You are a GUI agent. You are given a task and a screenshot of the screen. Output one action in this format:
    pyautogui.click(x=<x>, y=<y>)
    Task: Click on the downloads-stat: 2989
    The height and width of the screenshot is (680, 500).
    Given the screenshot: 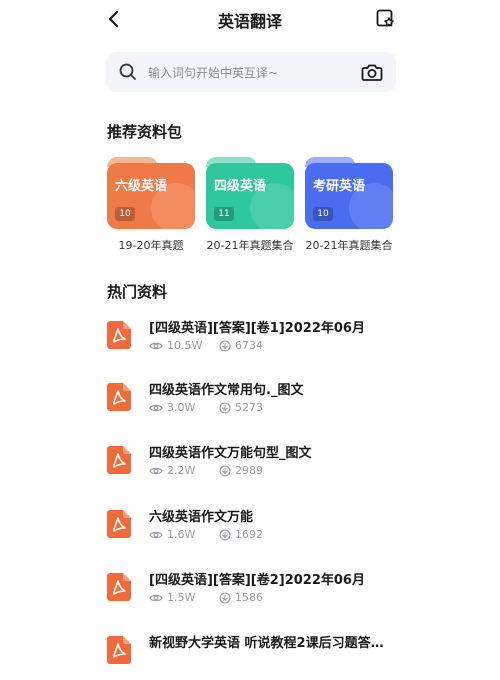 What is the action you would take?
    pyautogui.click(x=241, y=470)
    